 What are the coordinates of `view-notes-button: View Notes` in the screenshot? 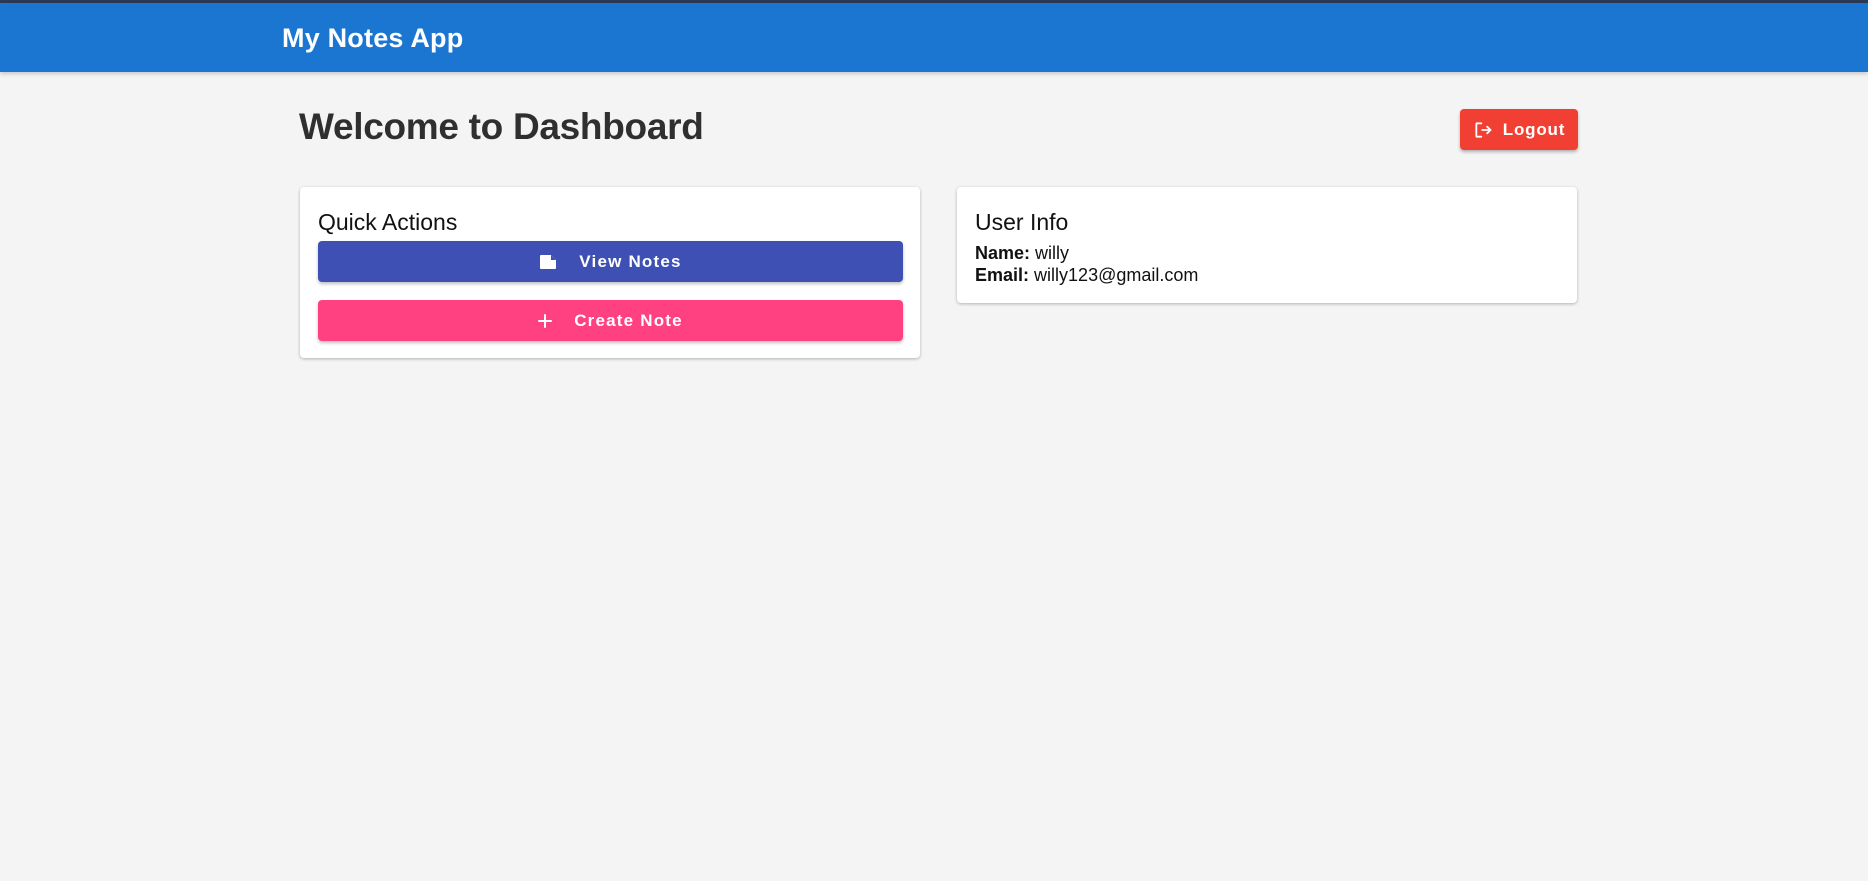 It's located at (610, 261).